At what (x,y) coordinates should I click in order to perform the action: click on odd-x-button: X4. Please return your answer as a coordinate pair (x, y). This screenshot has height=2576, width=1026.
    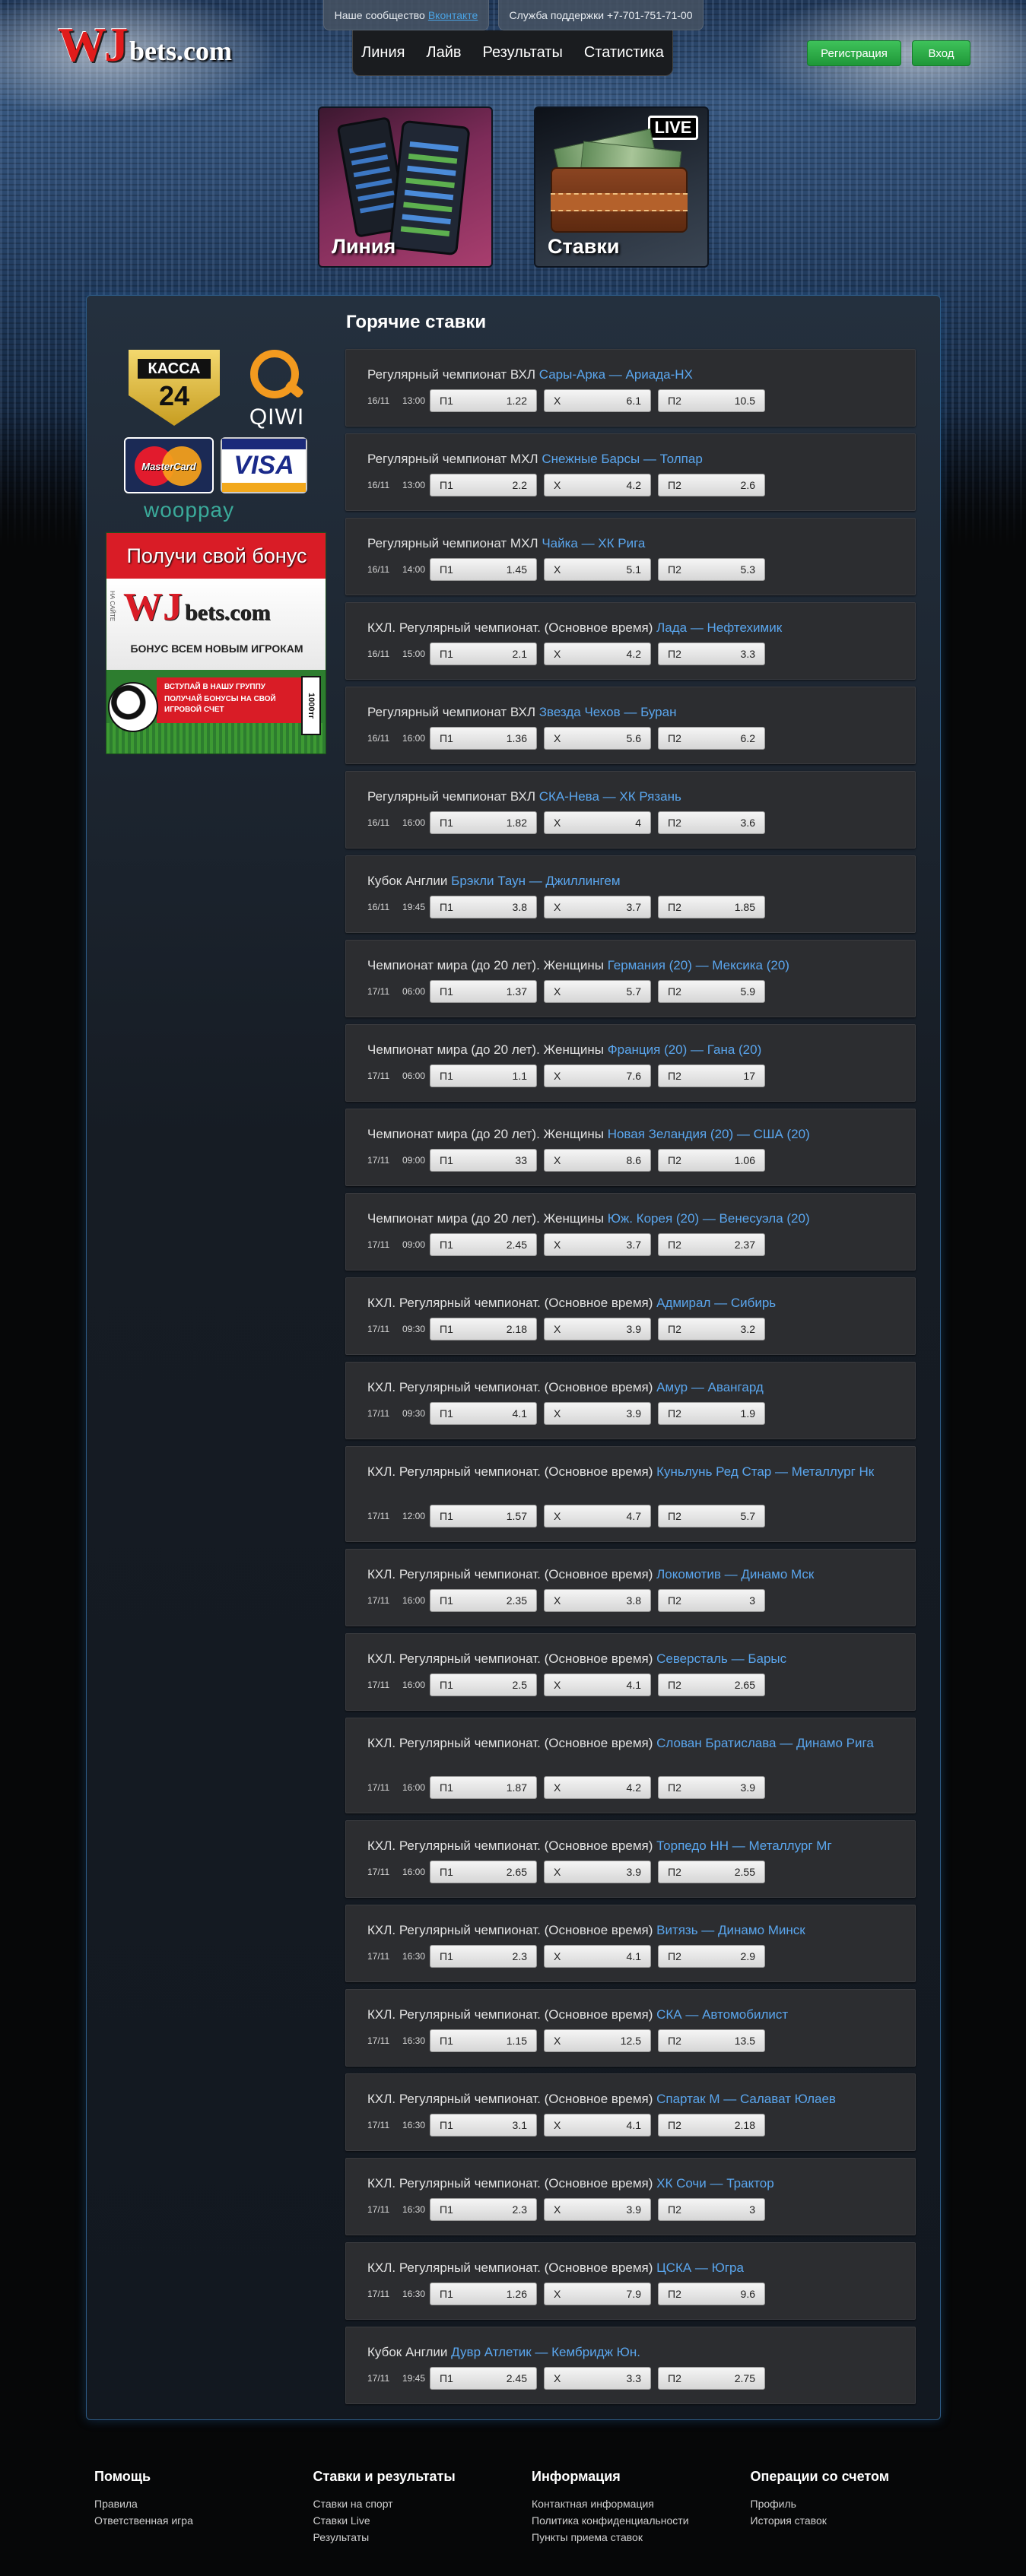
    Looking at the image, I should click on (597, 823).